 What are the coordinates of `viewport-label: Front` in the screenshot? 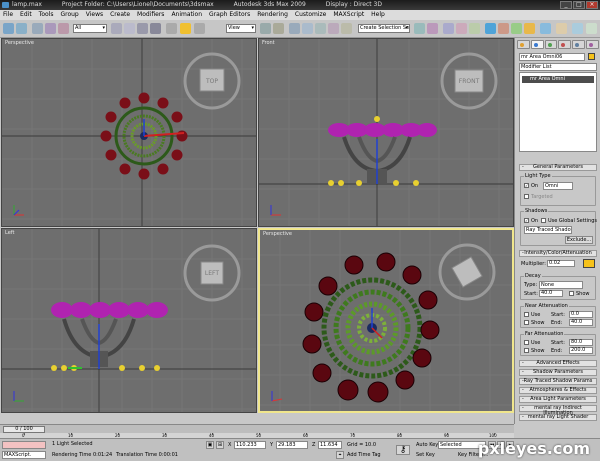 It's located at (268, 43).